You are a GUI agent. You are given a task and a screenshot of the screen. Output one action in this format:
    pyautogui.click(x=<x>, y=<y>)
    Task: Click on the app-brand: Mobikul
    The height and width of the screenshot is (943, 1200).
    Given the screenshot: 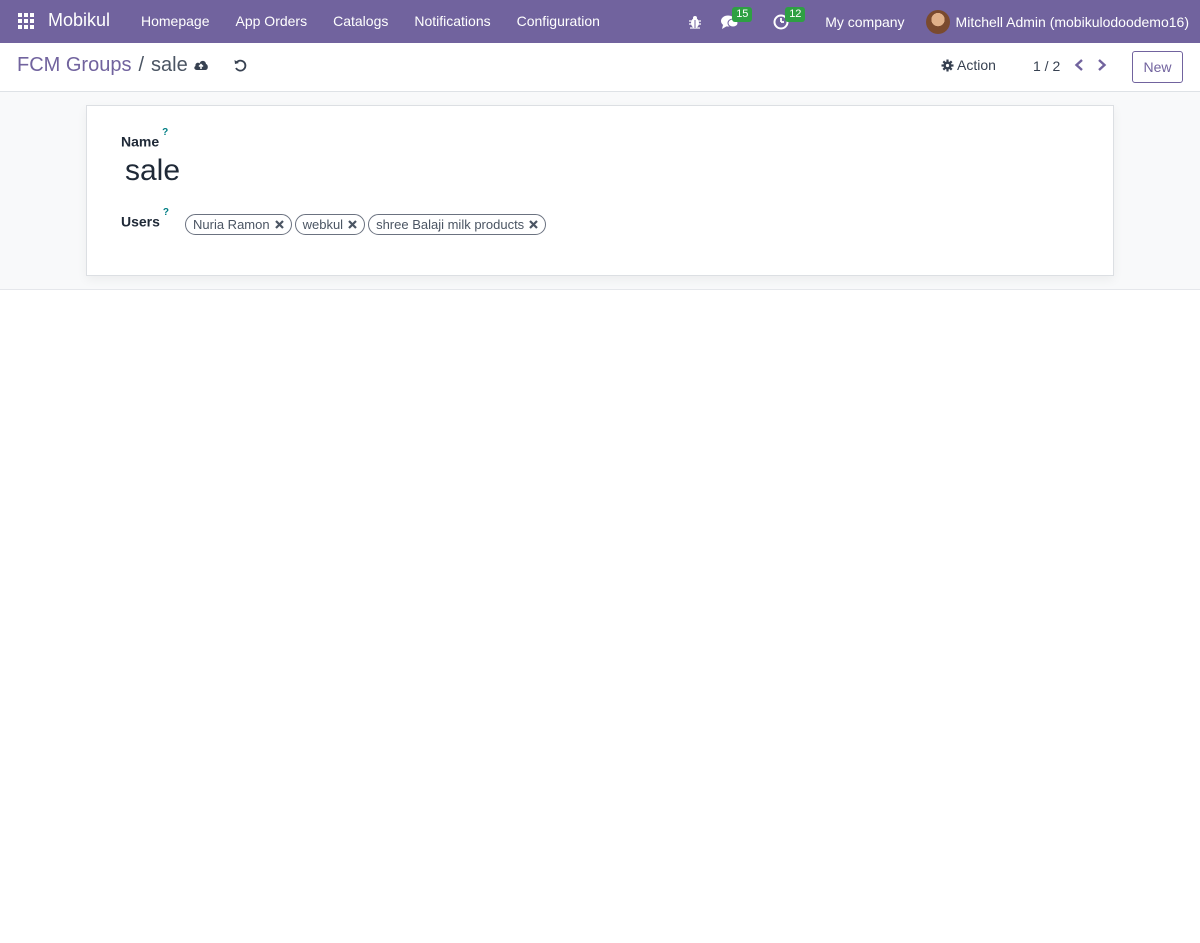 What is the action you would take?
    pyautogui.click(x=79, y=20)
    